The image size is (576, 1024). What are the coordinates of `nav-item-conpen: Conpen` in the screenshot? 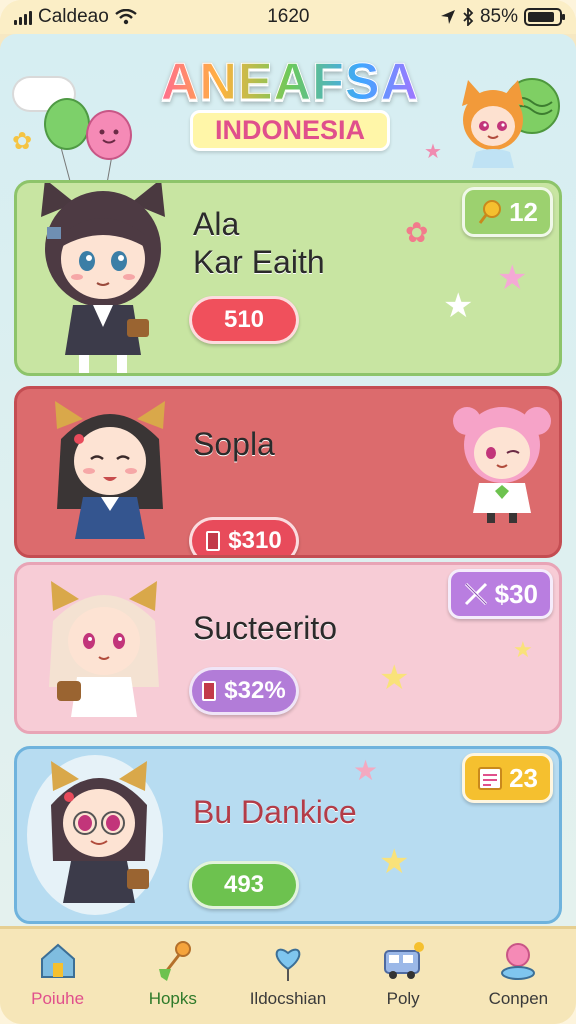 It's located at (518, 974).